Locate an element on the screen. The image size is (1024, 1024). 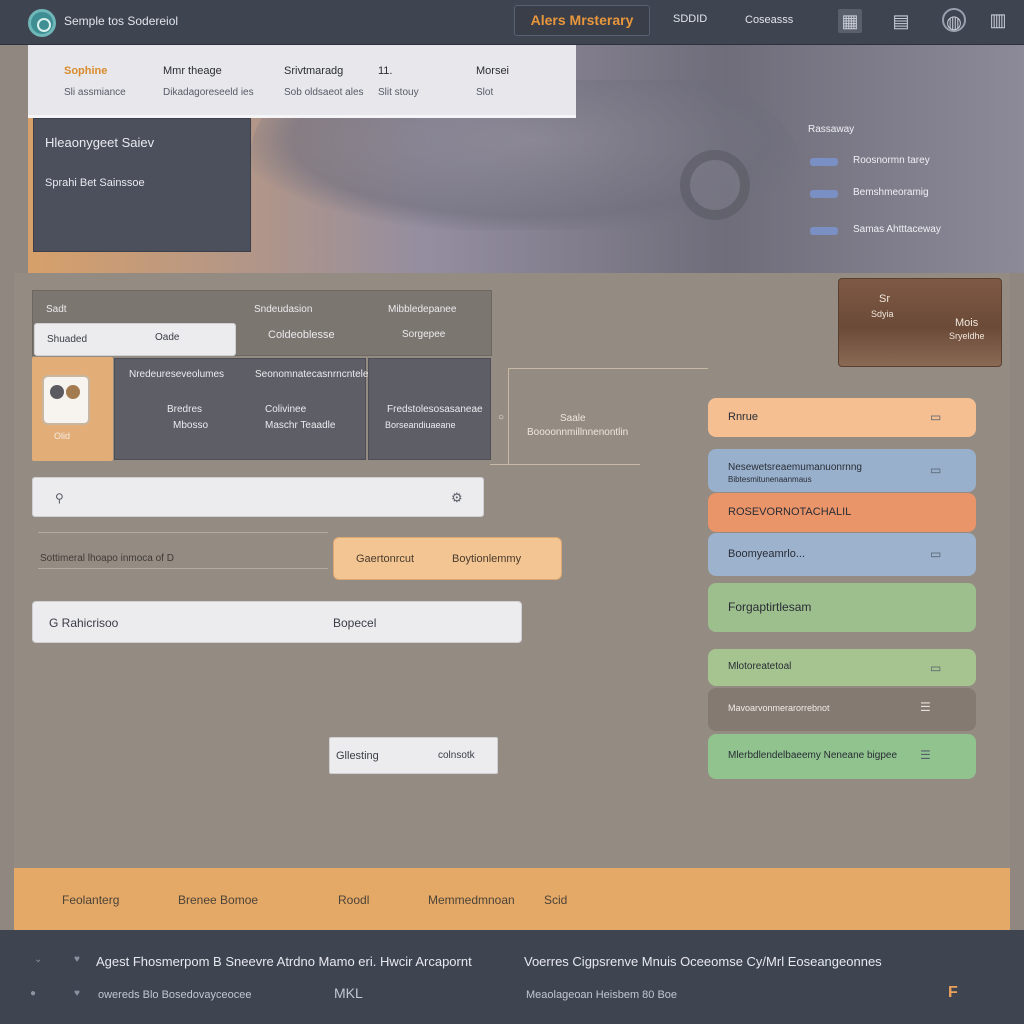
settings-icon: ⚙ is located at coordinates (457, 498).